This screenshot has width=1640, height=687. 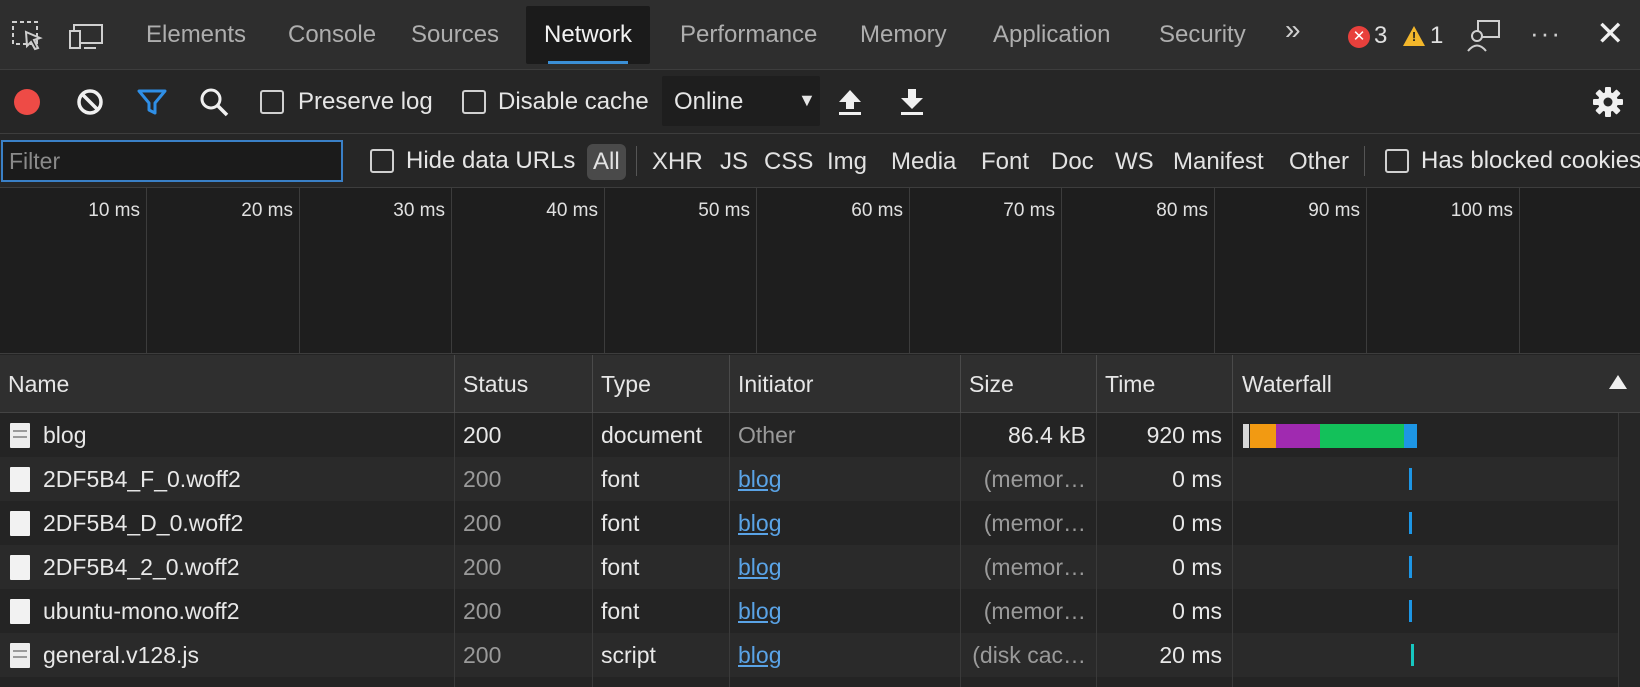 I want to click on filter-type-ws: WS, so click(x=1134, y=162).